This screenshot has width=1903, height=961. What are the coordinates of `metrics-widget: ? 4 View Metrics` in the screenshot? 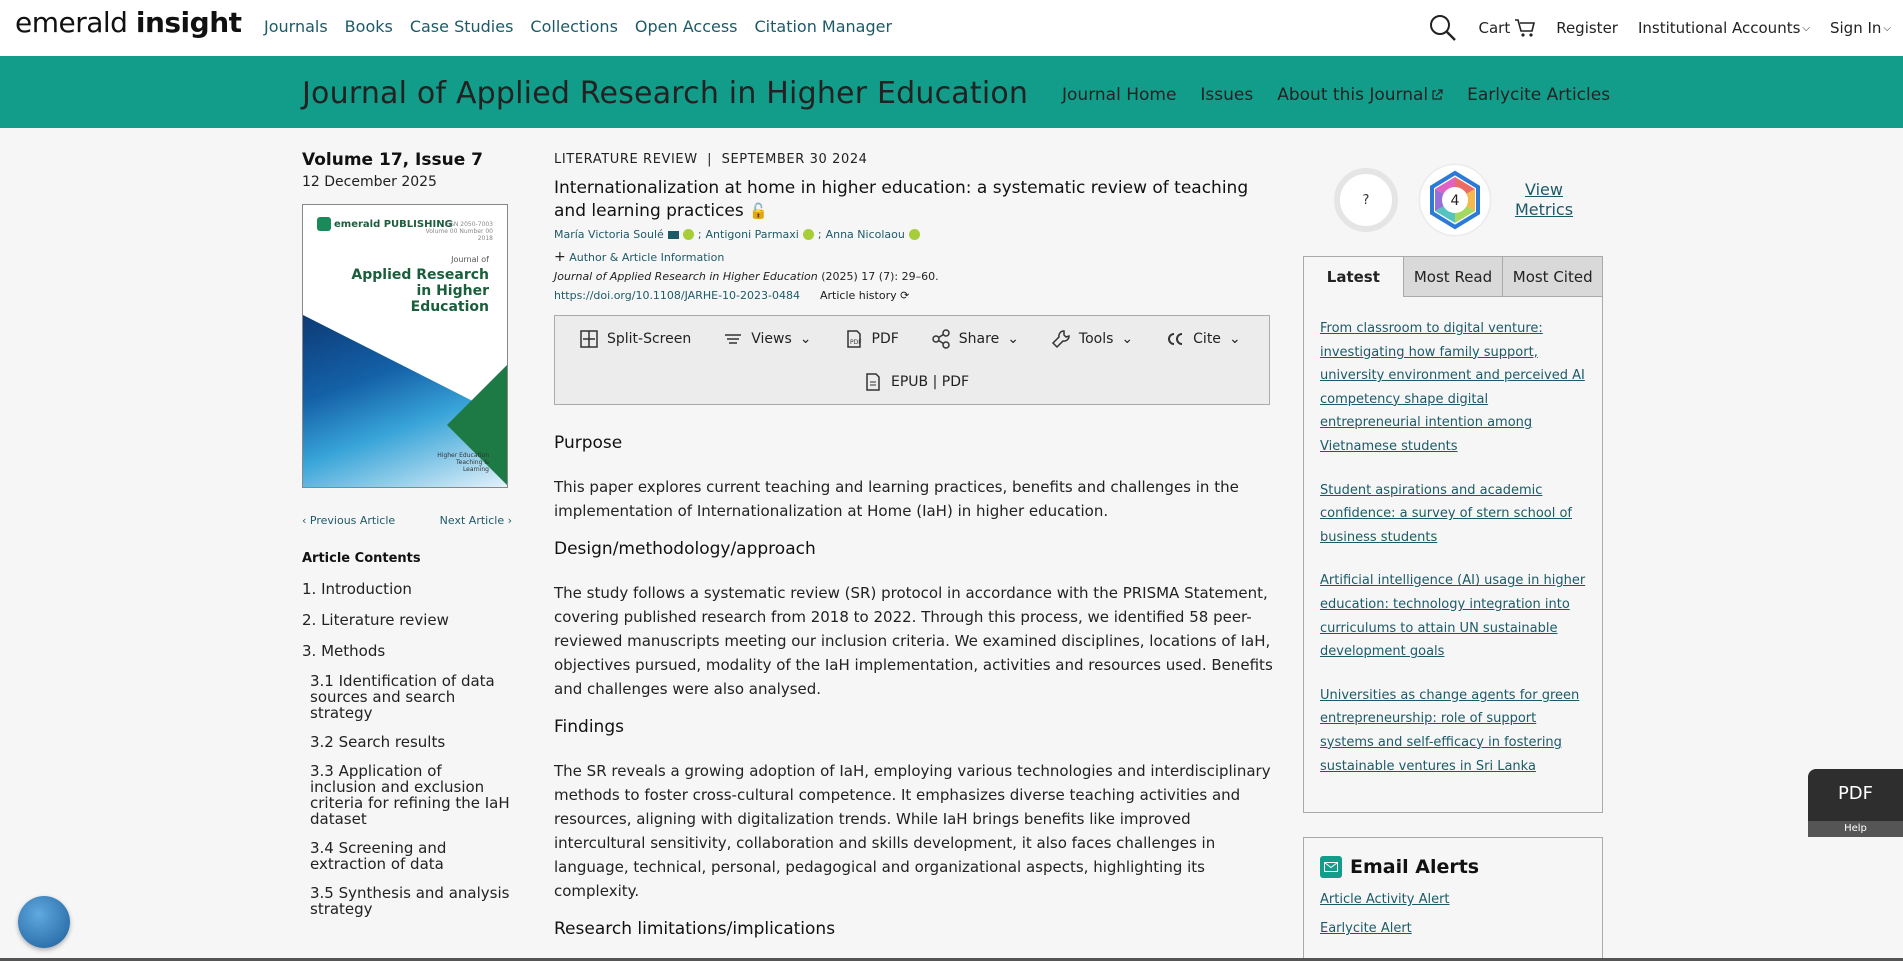 It's located at (1454, 200).